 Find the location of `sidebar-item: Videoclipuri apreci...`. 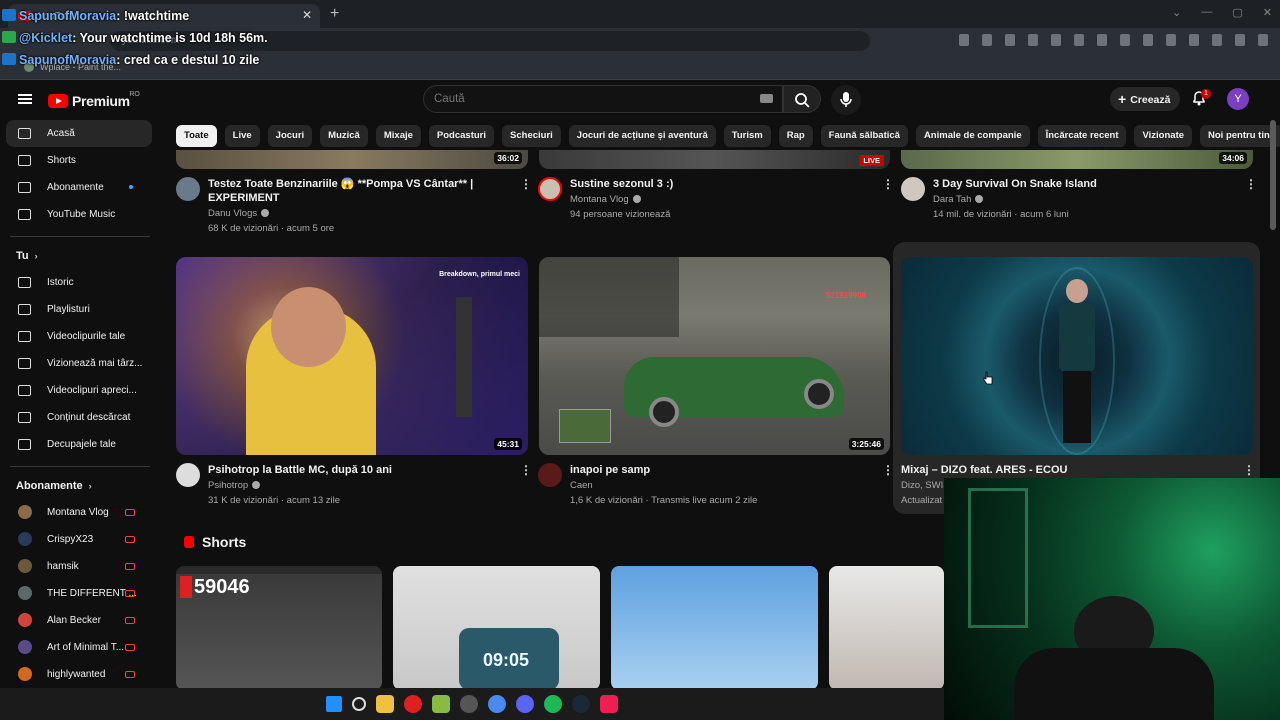

sidebar-item: Videoclipuri apreci... is located at coordinates (80, 390).